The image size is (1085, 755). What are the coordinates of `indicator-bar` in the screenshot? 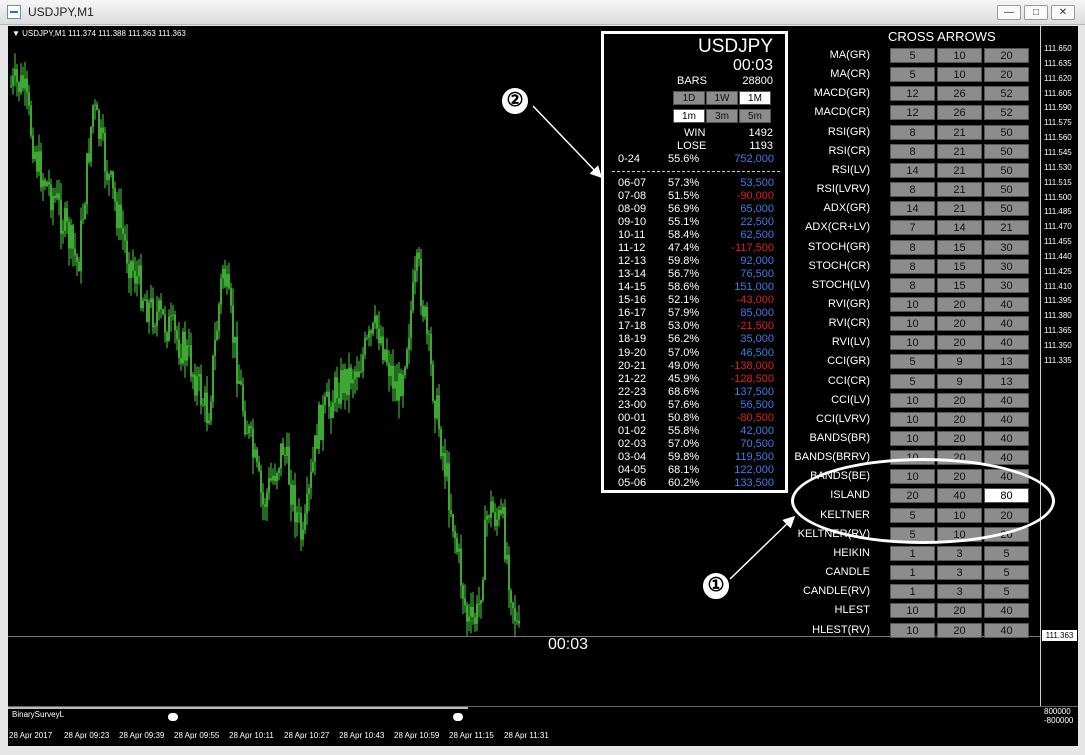 It's located at (238, 708).